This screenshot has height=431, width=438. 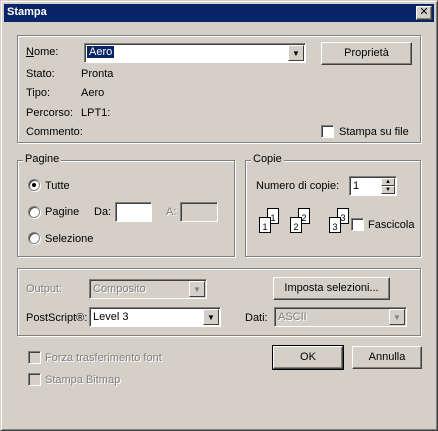 I want to click on radio-pages, so click(x=34, y=212).